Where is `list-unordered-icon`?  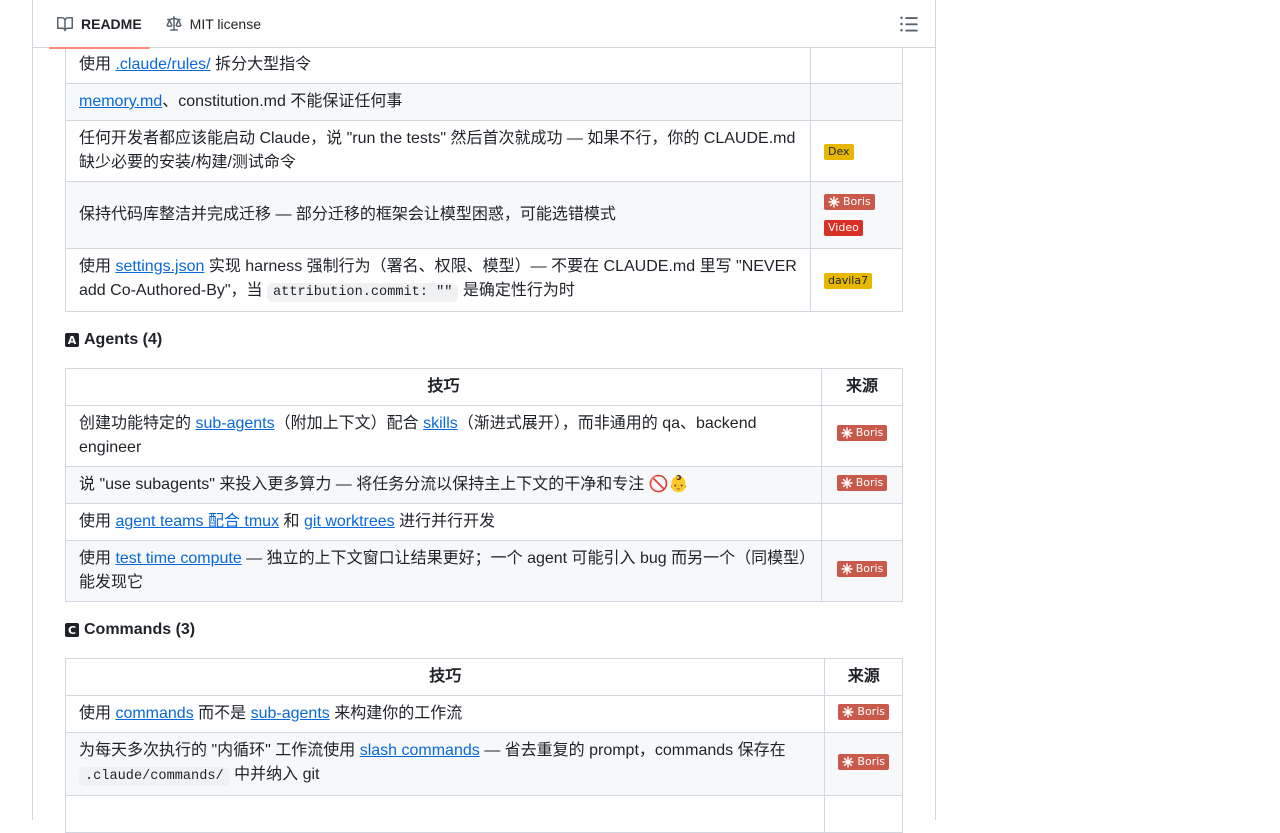
list-unordered-icon is located at coordinates (909, 24).